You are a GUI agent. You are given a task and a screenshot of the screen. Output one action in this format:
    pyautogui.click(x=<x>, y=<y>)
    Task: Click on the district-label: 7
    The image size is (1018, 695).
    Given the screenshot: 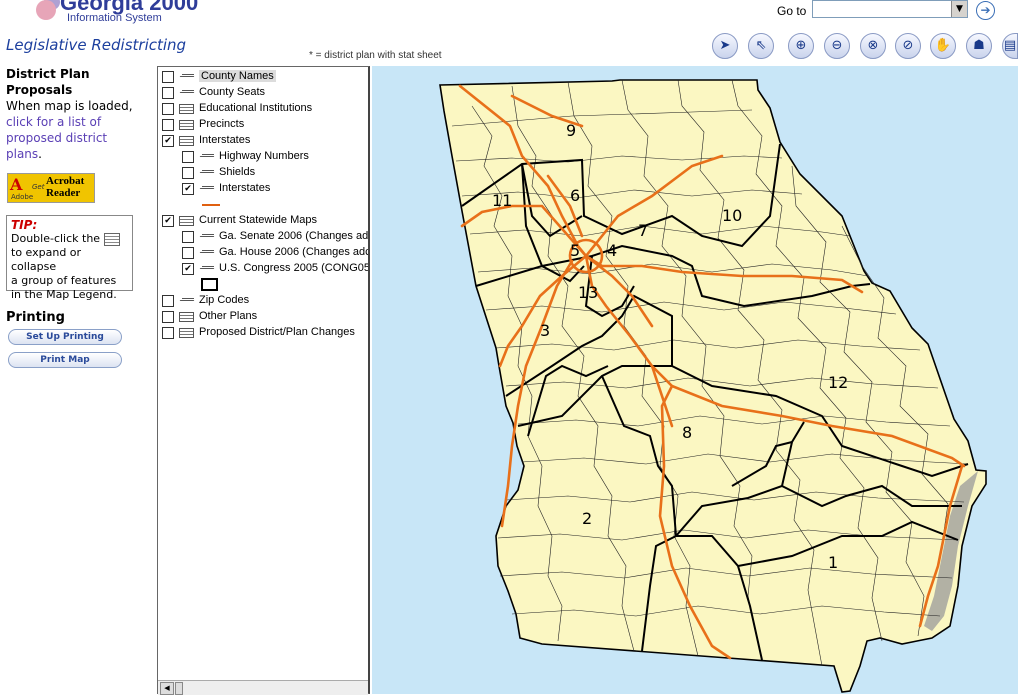 What is the action you would take?
    pyautogui.click(x=643, y=230)
    